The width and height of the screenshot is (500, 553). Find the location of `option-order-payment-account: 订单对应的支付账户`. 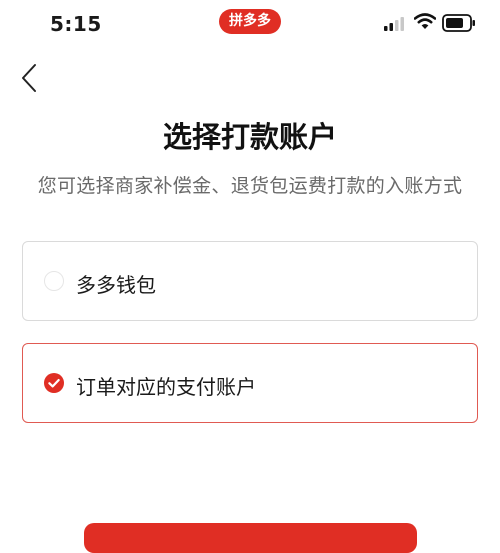

option-order-payment-account: 订单对应的支付账户 is located at coordinates (250, 383).